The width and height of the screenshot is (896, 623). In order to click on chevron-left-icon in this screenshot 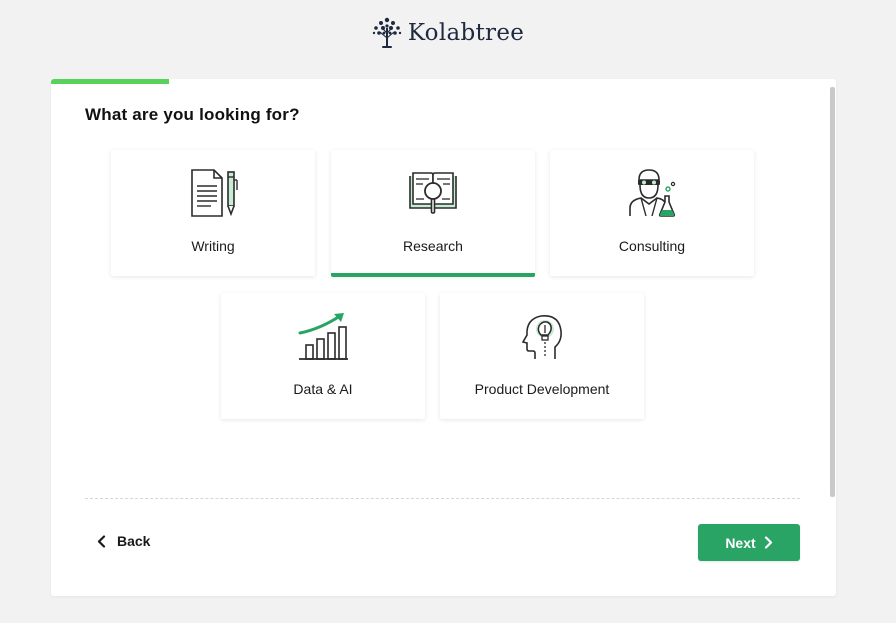, I will do `click(101, 541)`.